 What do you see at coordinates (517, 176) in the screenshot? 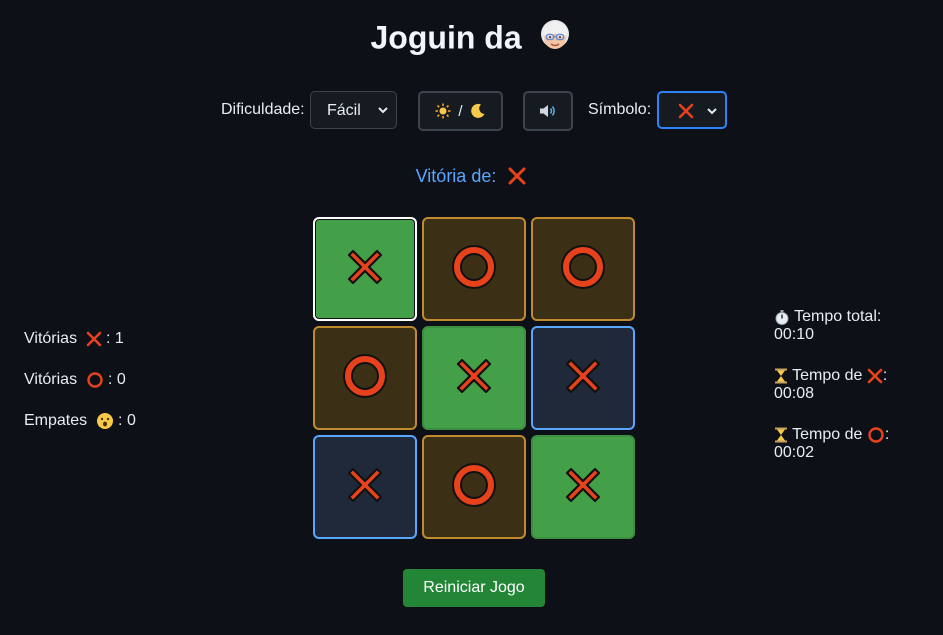
I see `winner-cross-icon` at bounding box center [517, 176].